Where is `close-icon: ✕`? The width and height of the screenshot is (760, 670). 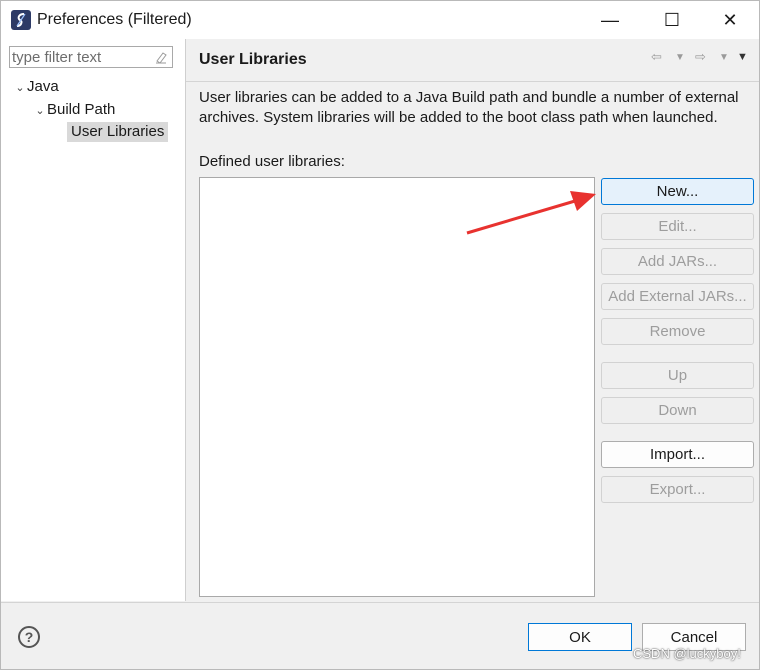
close-icon: ✕ is located at coordinates (730, 19).